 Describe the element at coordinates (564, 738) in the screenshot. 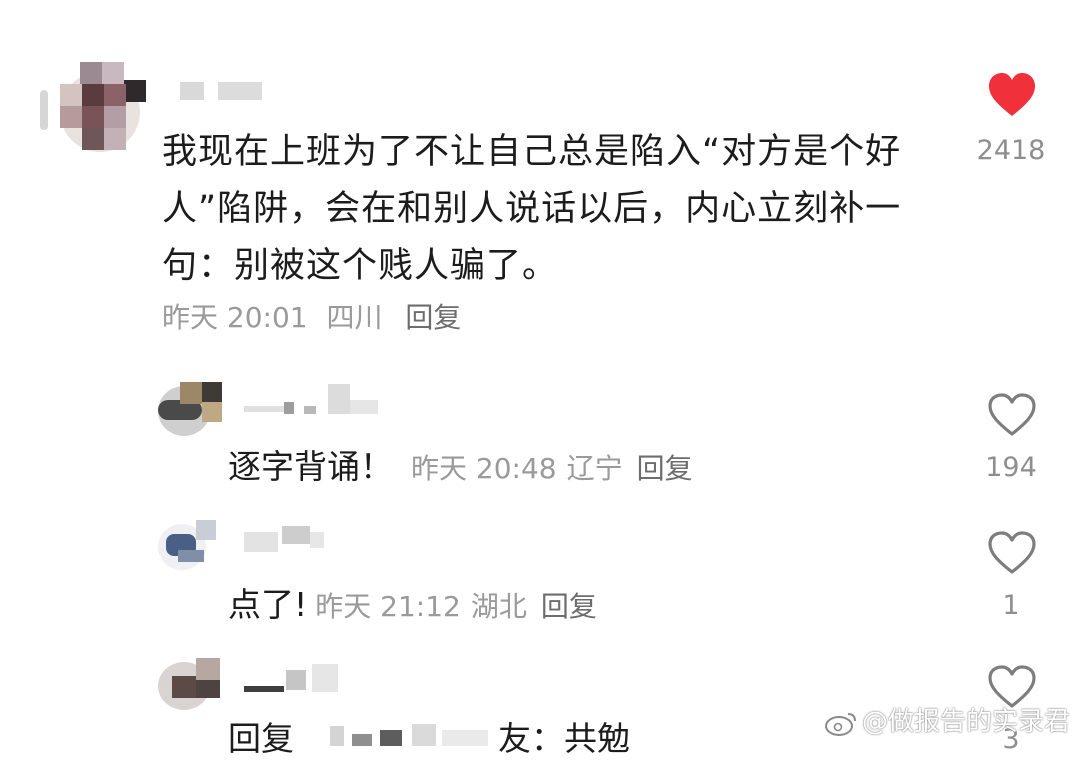

I see `reply-suffix: 友：共勉` at that location.